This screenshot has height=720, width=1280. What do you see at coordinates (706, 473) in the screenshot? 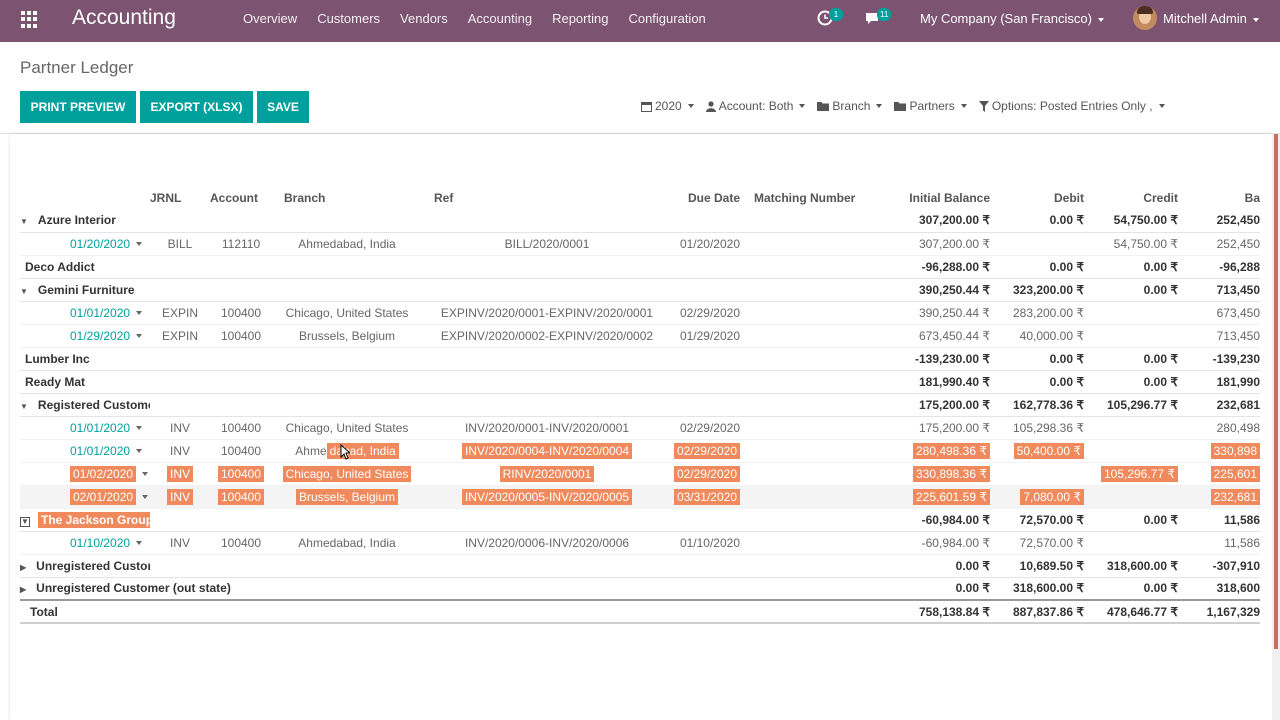
I see `text-selection: 02/29/2020` at bounding box center [706, 473].